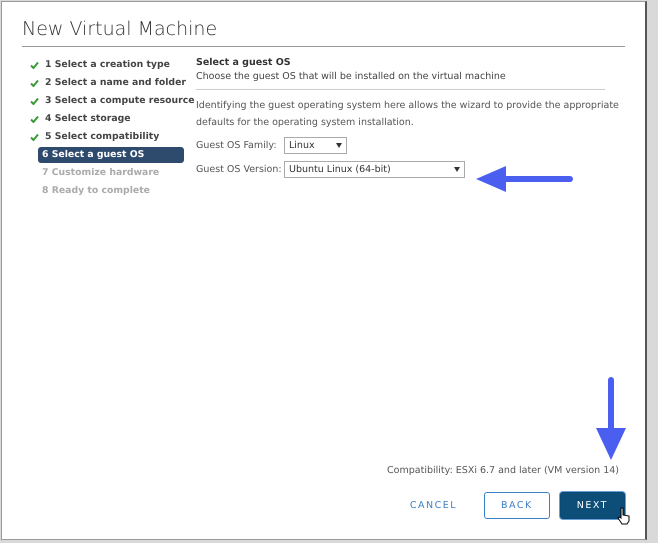  I want to click on wizard-step: 4 Select storage, so click(80, 119).